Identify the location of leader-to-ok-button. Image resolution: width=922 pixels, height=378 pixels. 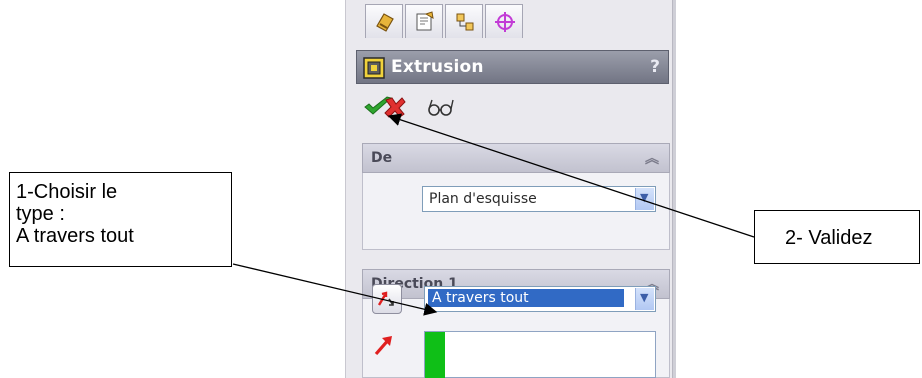
(571, 175).